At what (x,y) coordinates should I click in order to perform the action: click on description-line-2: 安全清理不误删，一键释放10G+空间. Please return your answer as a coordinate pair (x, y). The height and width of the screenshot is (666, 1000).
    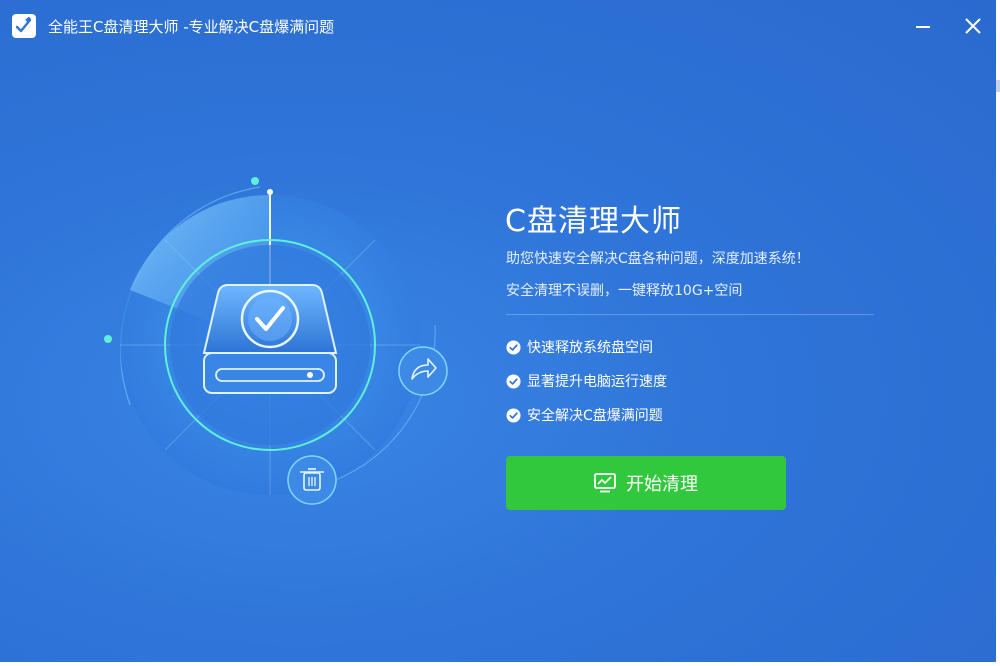
    Looking at the image, I should click on (624, 291).